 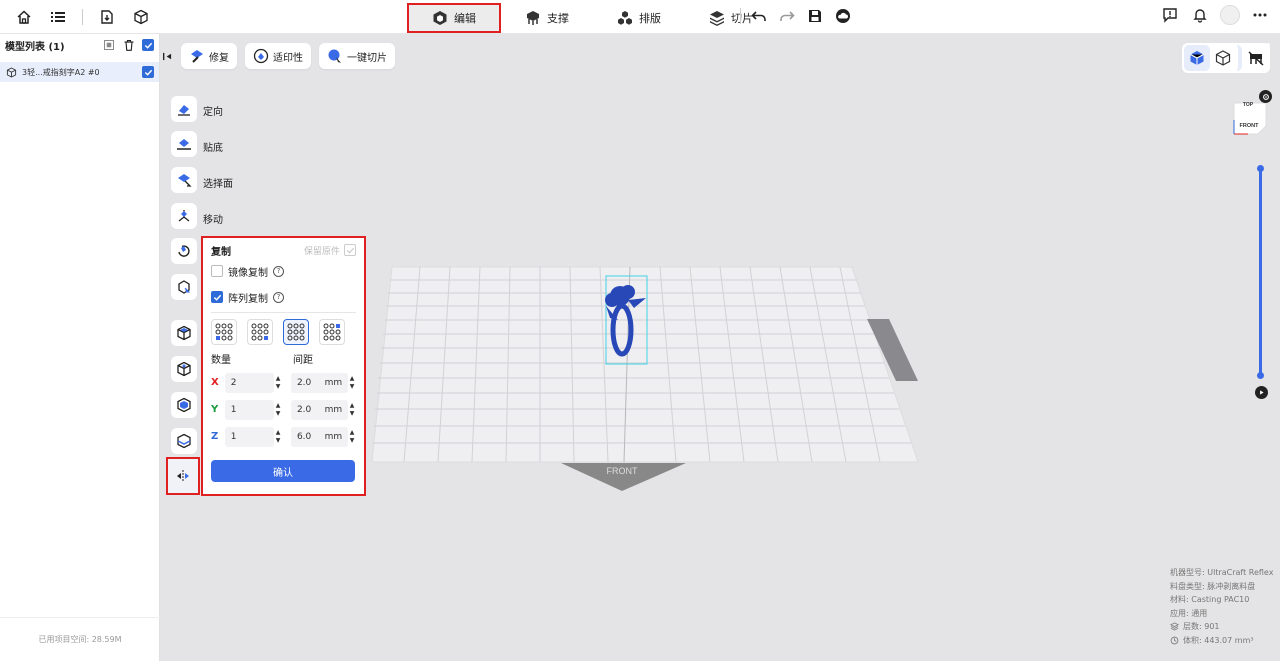 I want to click on front-label: FRONT, so click(x=622, y=471).